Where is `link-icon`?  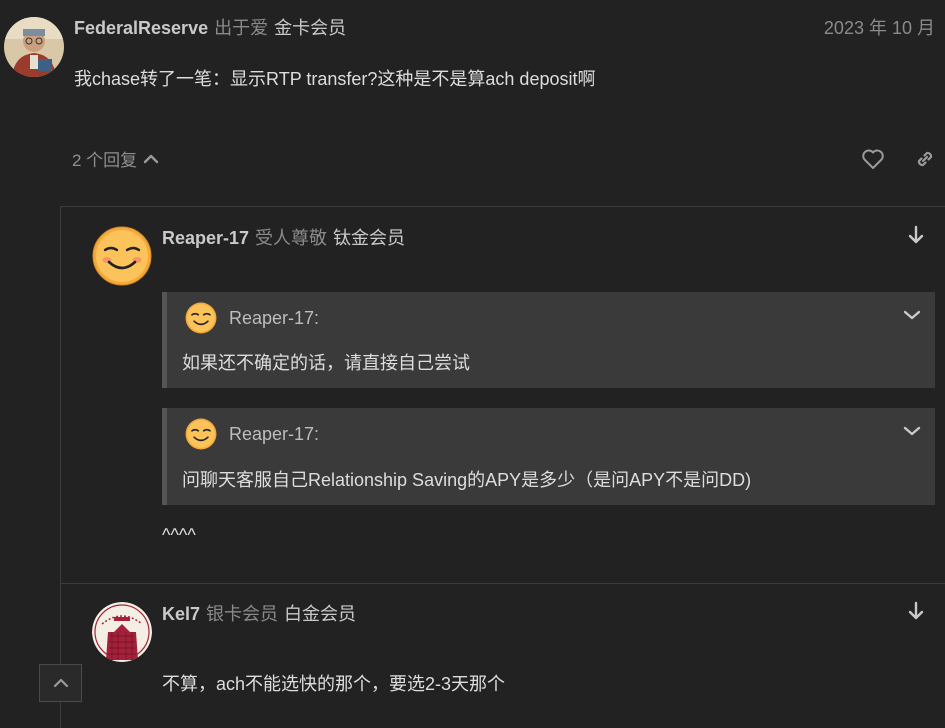
link-icon is located at coordinates (925, 159).